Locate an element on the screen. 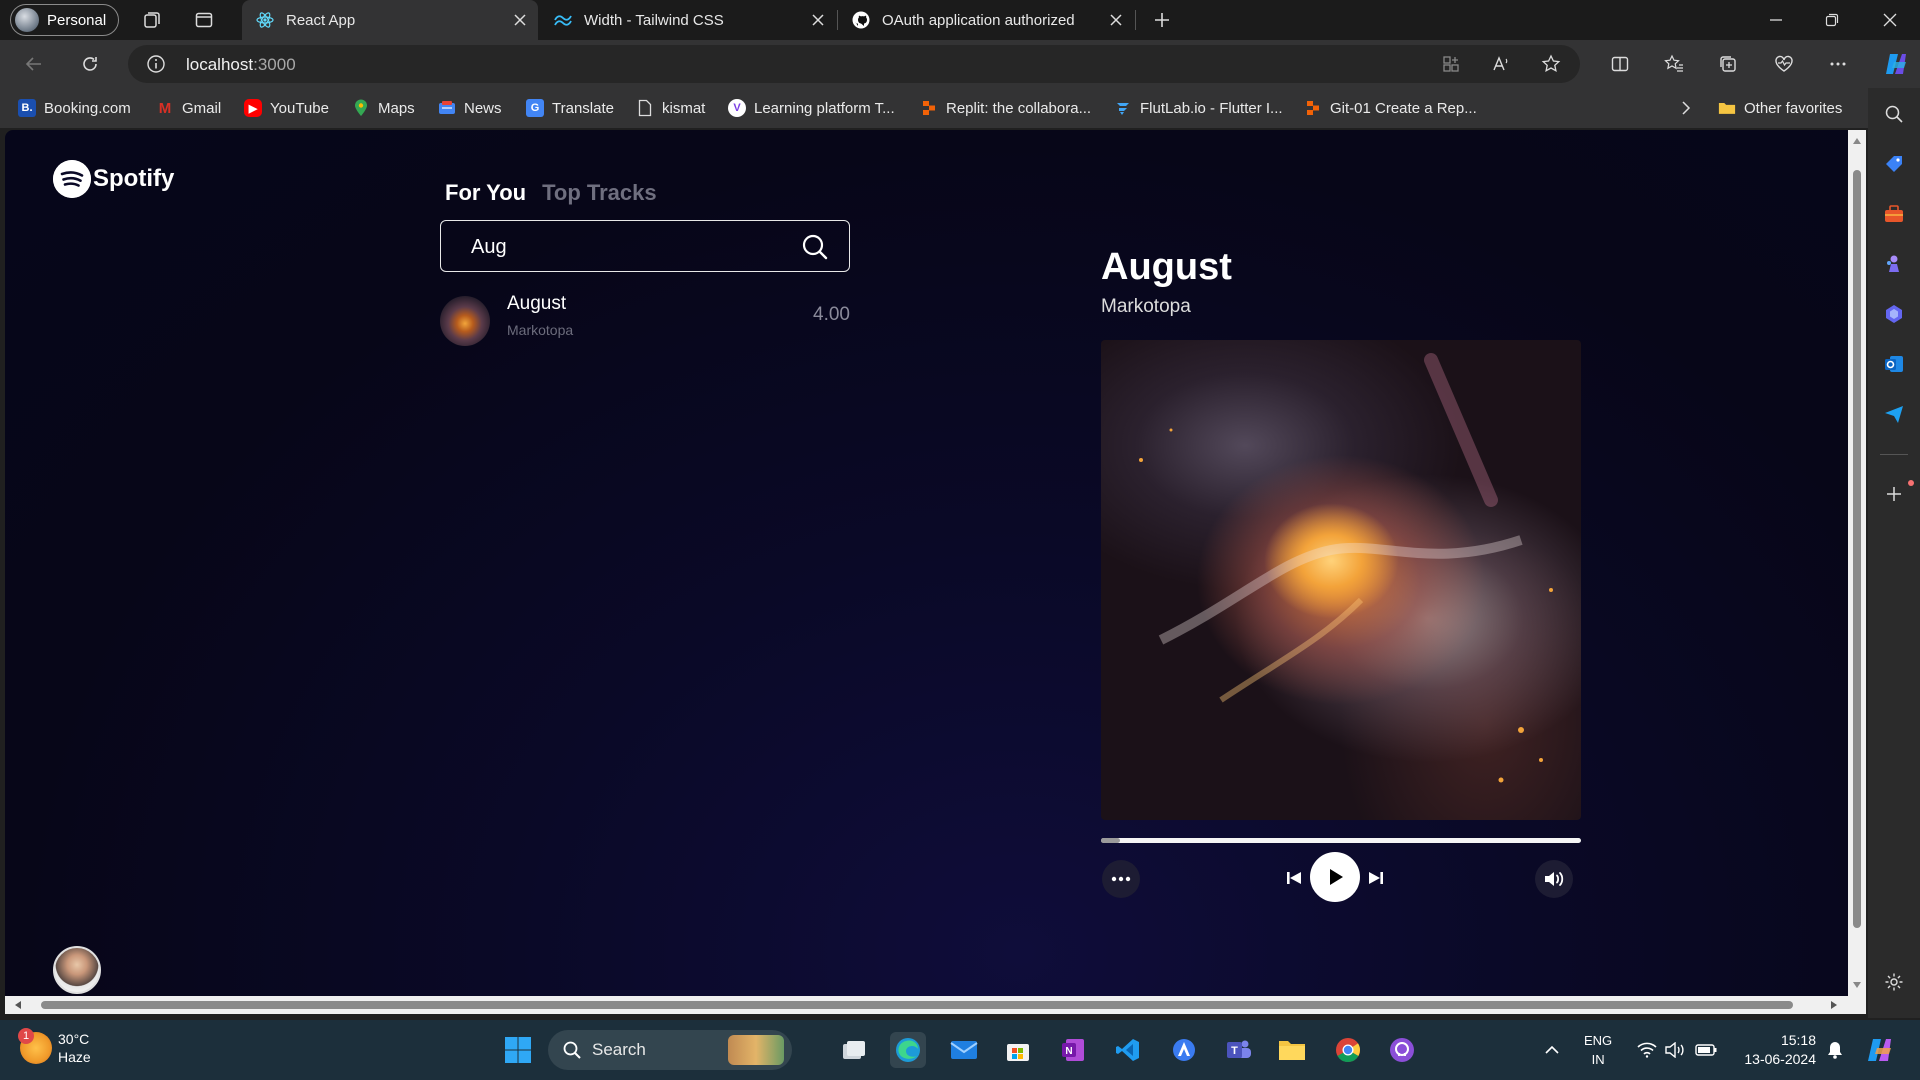 The height and width of the screenshot is (1080, 1920). teams-icon: T is located at coordinates (1238, 1050).